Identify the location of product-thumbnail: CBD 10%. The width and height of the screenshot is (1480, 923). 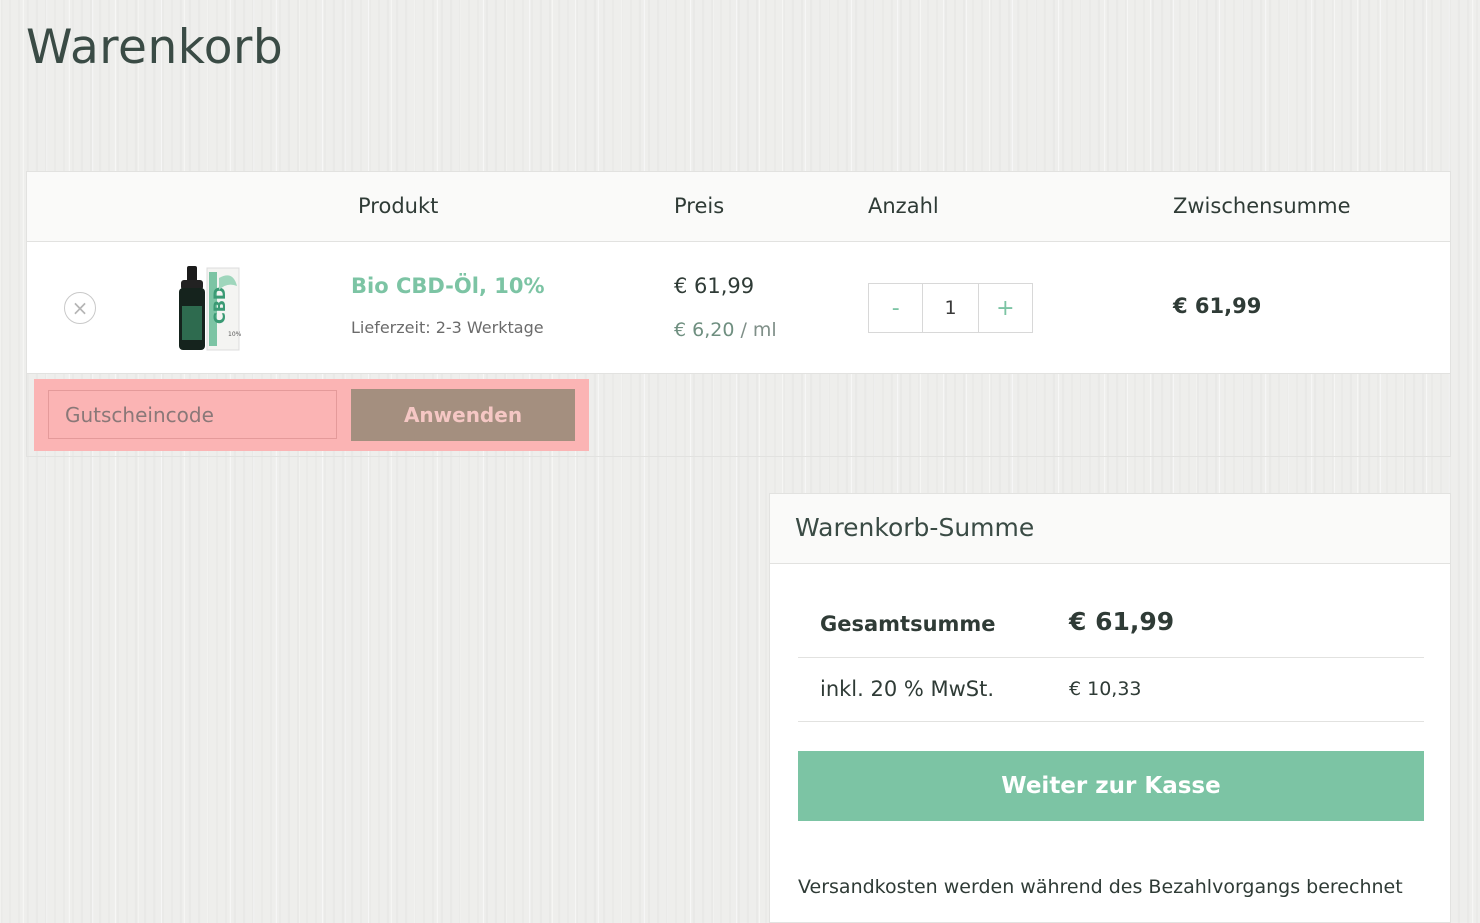
(210, 308).